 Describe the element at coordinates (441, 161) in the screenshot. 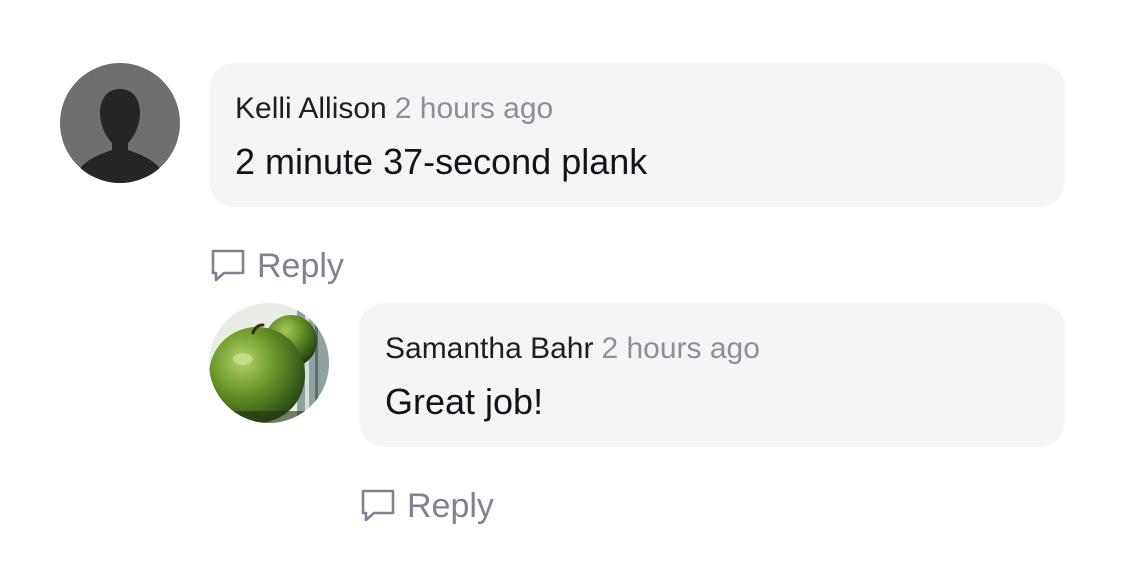

I see `comment-text: 2 minute 37-second plank` at that location.